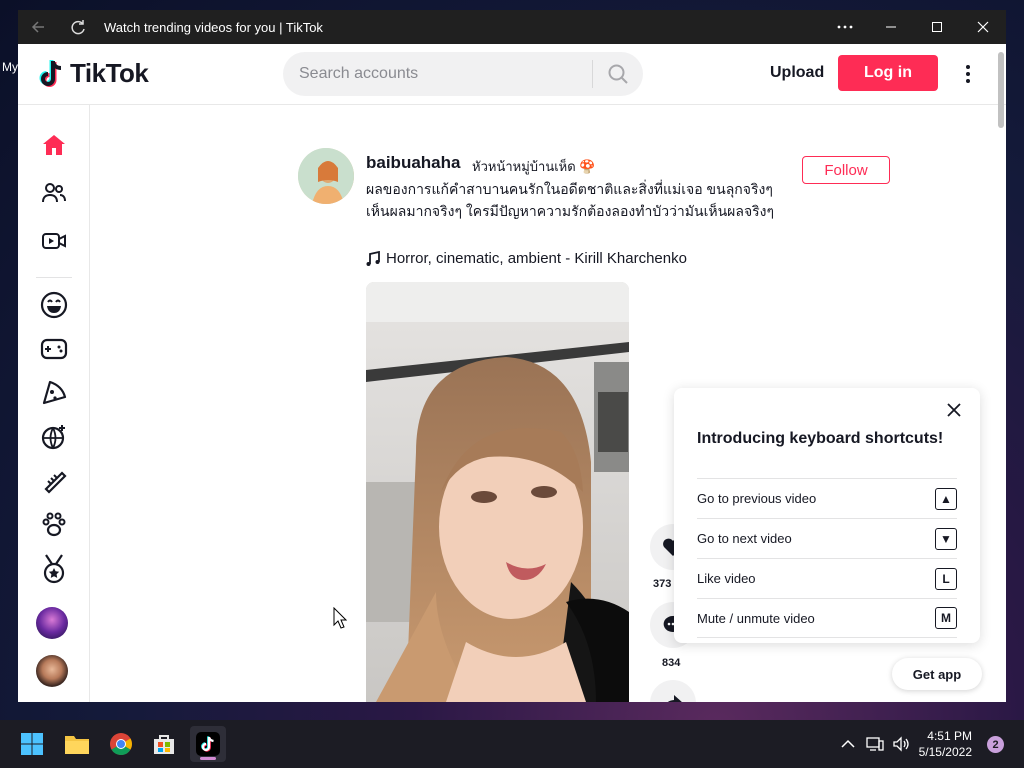  I want to click on popup-close-button, so click(954, 410).